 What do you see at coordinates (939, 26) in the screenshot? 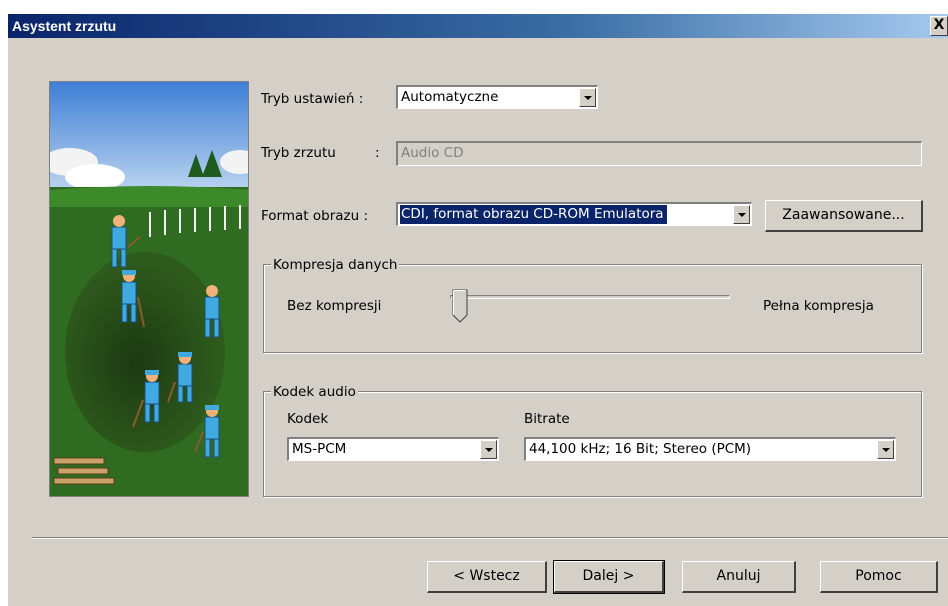
I see `close-button: X` at bounding box center [939, 26].